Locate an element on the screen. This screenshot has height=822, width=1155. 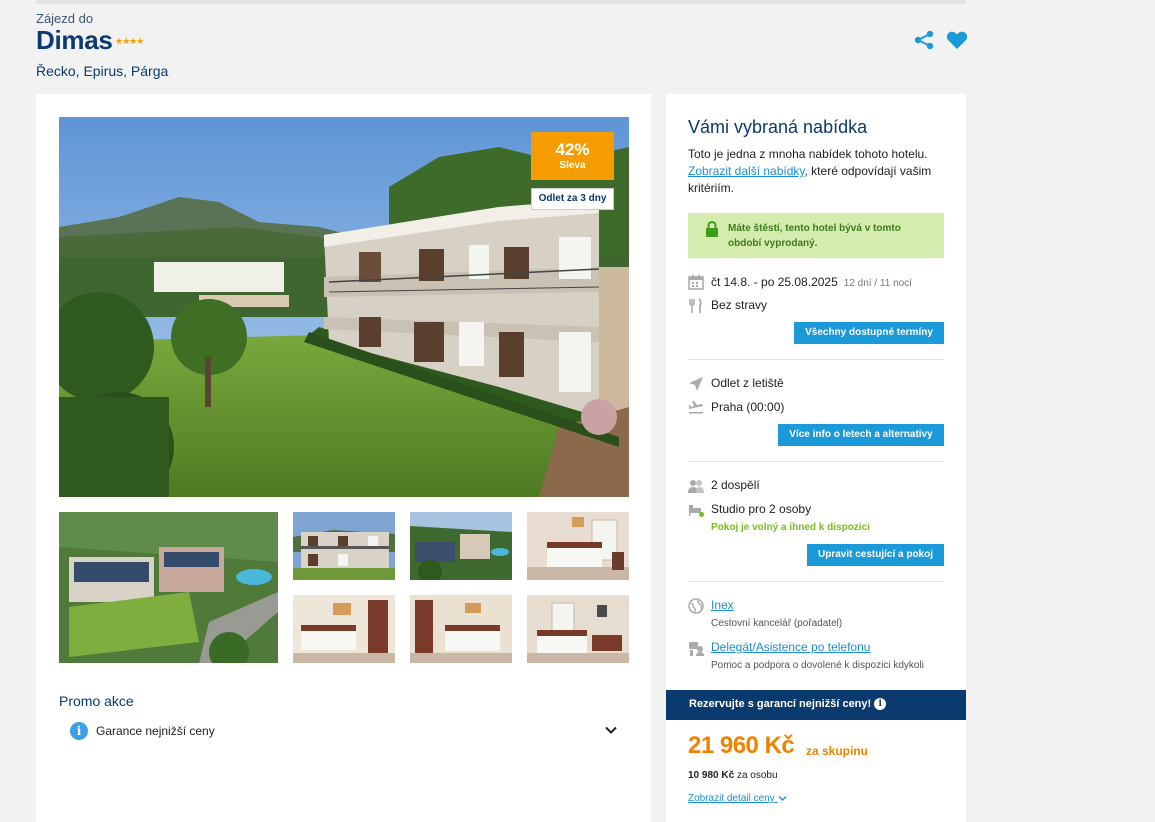
share-icon is located at coordinates (924, 40).